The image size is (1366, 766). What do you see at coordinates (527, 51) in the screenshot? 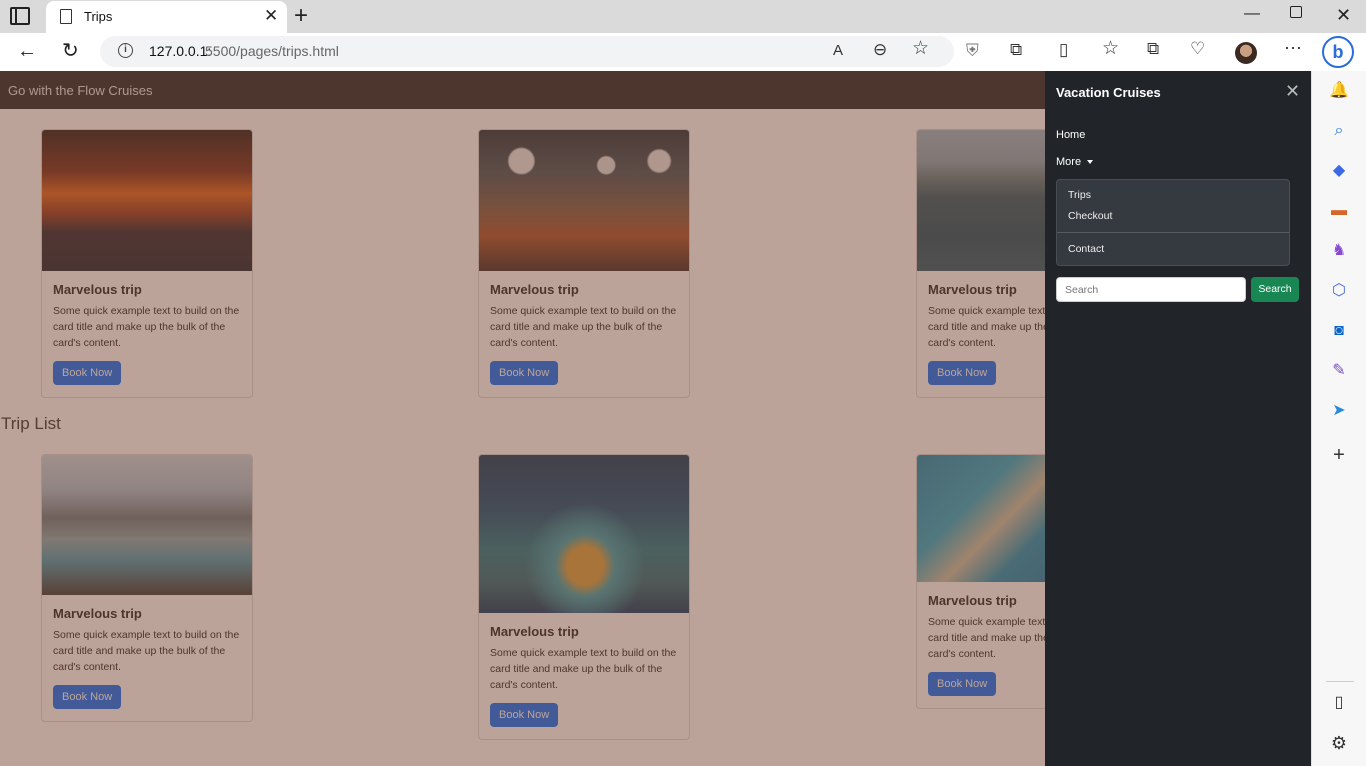
I see `address-bar: i 127.0.0.1: 5500/pages/trips.html A ⊖ ☆` at bounding box center [527, 51].